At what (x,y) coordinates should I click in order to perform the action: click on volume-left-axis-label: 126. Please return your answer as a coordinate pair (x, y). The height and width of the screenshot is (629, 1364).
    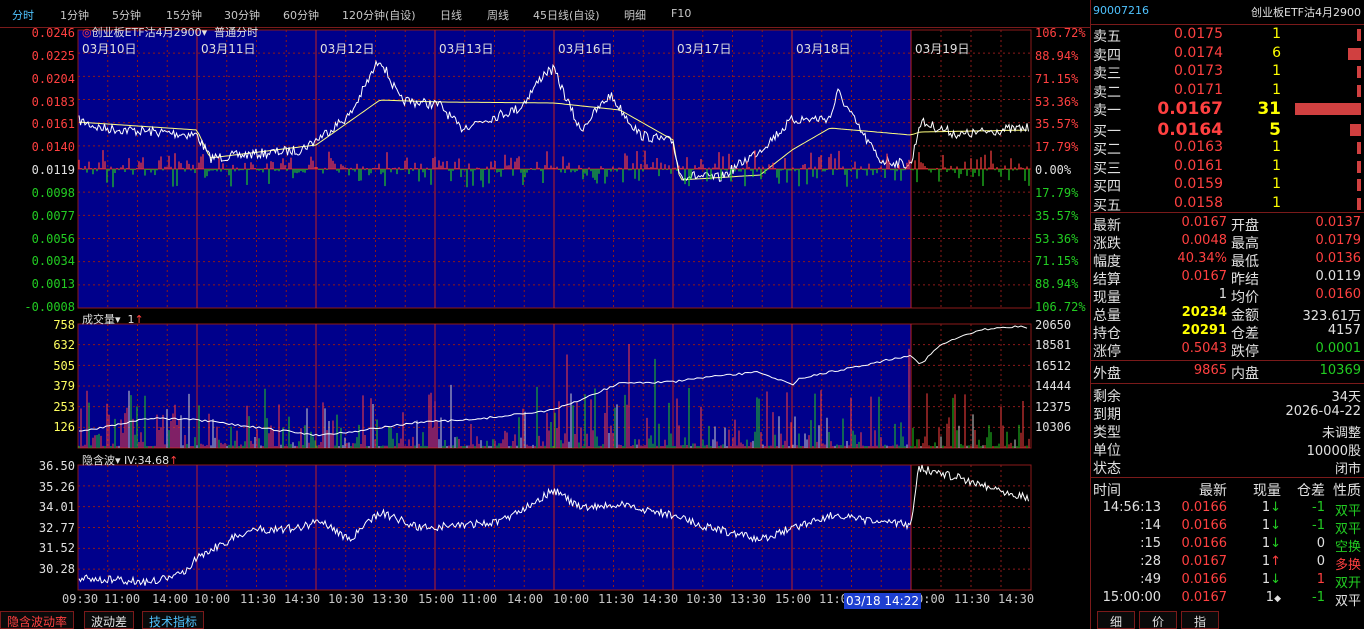
    Looking at the image, I should click on (64, 427).